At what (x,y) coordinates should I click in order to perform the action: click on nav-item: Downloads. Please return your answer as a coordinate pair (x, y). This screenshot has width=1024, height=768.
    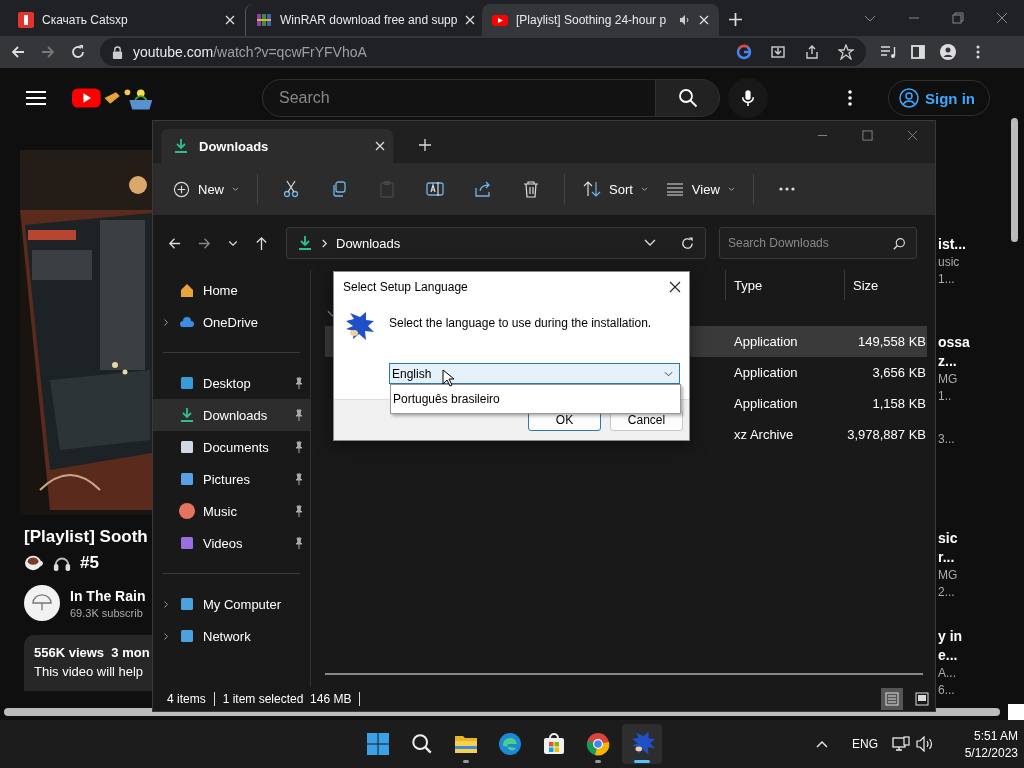
    Looking at the image, I should click on (231, 415).